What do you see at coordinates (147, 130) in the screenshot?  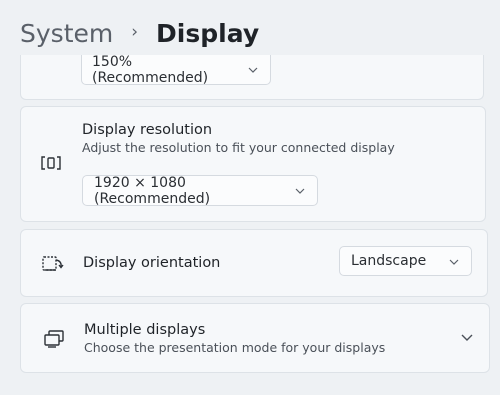 I see `display-resolution-title: Display resolution` at bounding box center [147, 130].